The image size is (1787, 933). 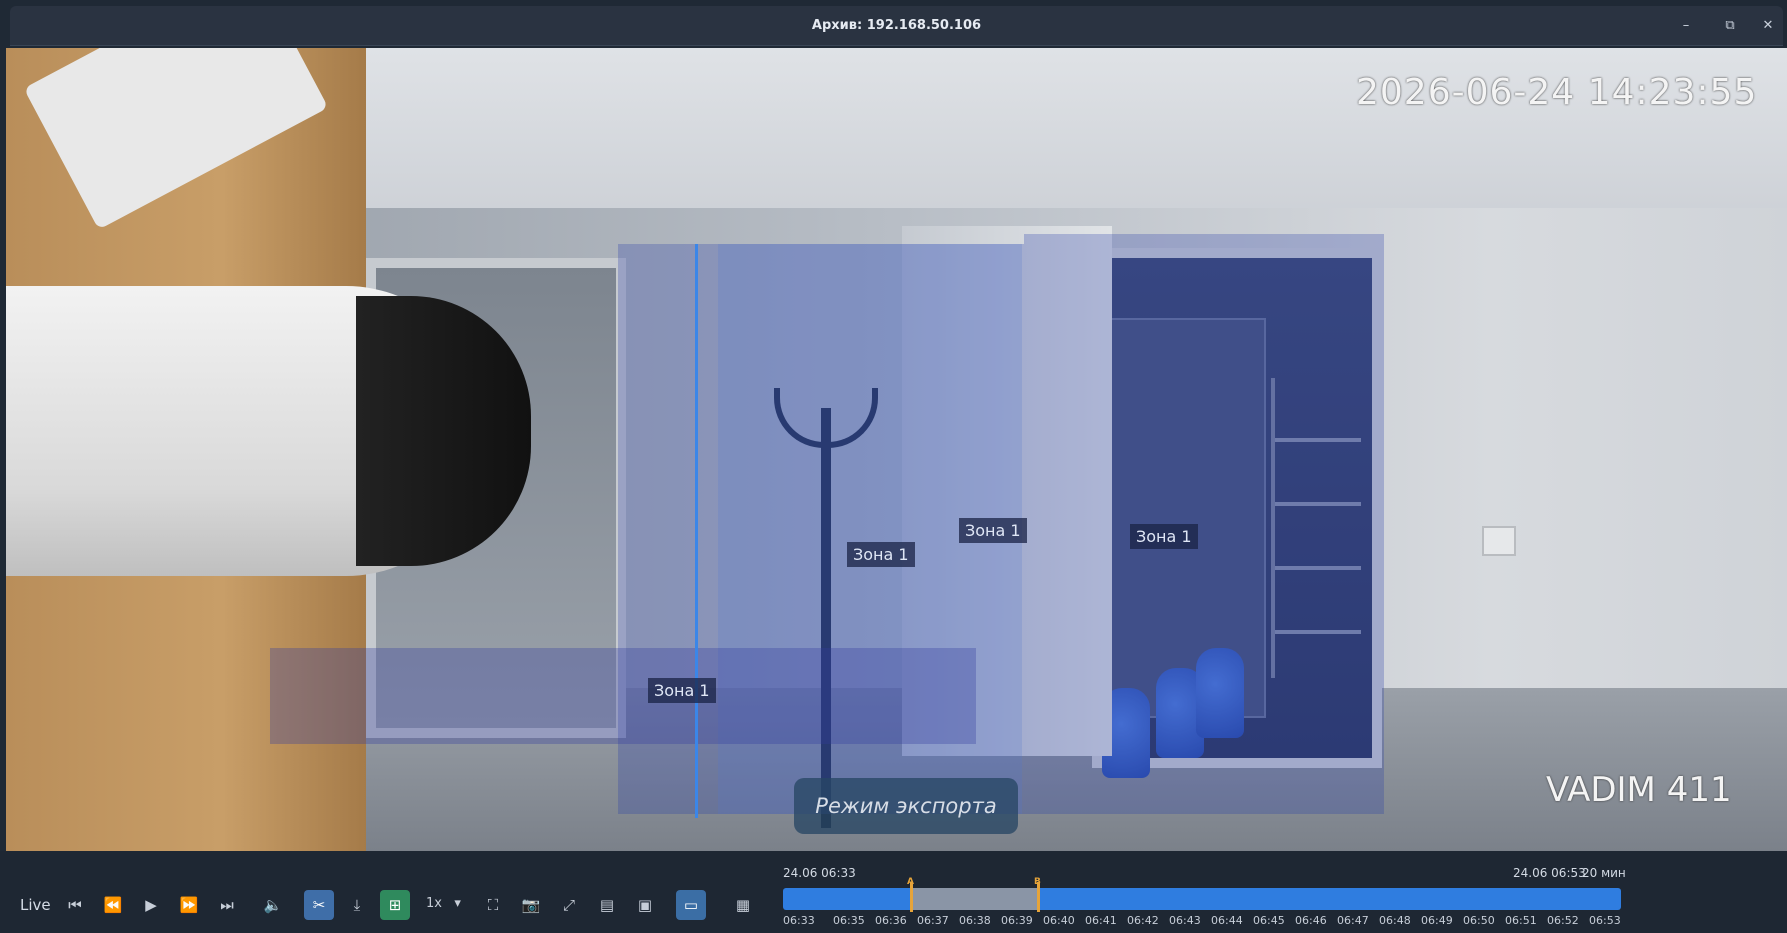 What do you see at coordinates (1549, 873) in the screenshot?
I see `timeline-end-label: 24.06 06:53` at bounding box center [1549, 873].